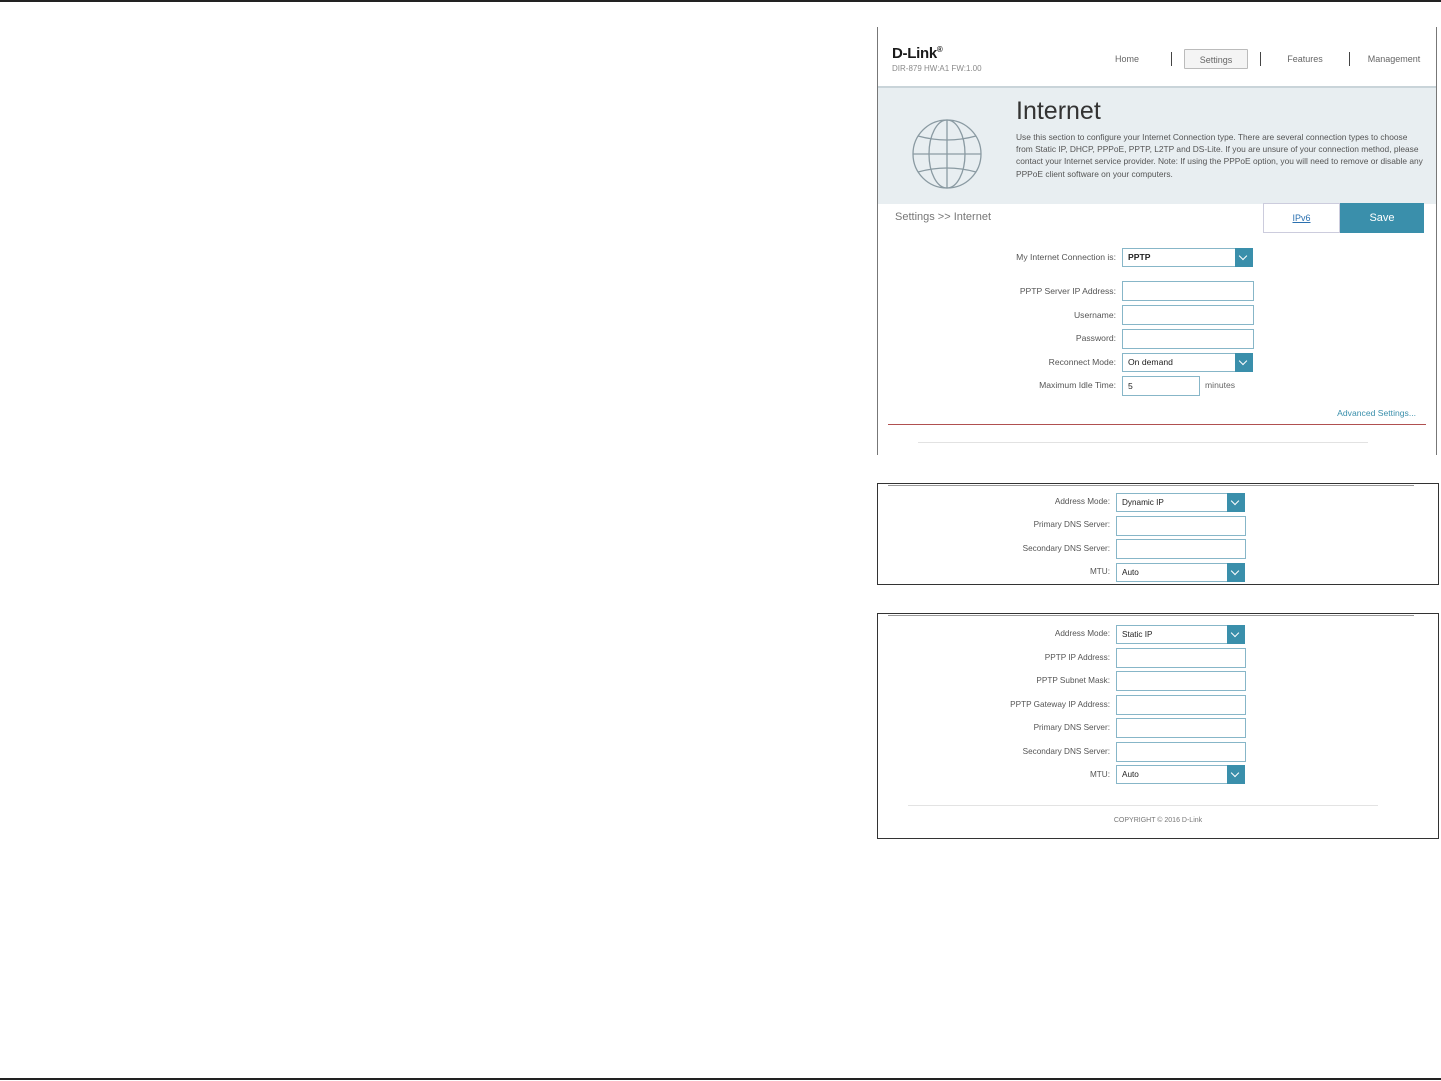  I want to click on logo-text: D-Link, so click(914, 53).